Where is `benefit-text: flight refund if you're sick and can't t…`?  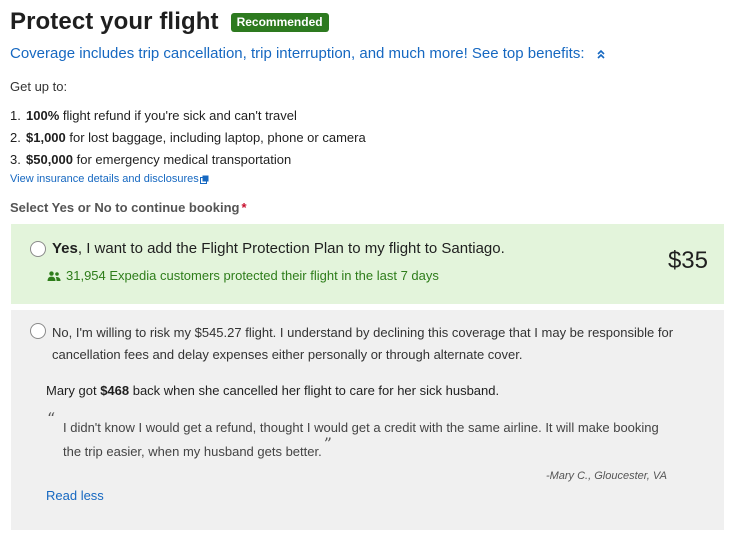 benefit-text: flight refund if you're sick and can't t… is located at coordinates (178, 115).